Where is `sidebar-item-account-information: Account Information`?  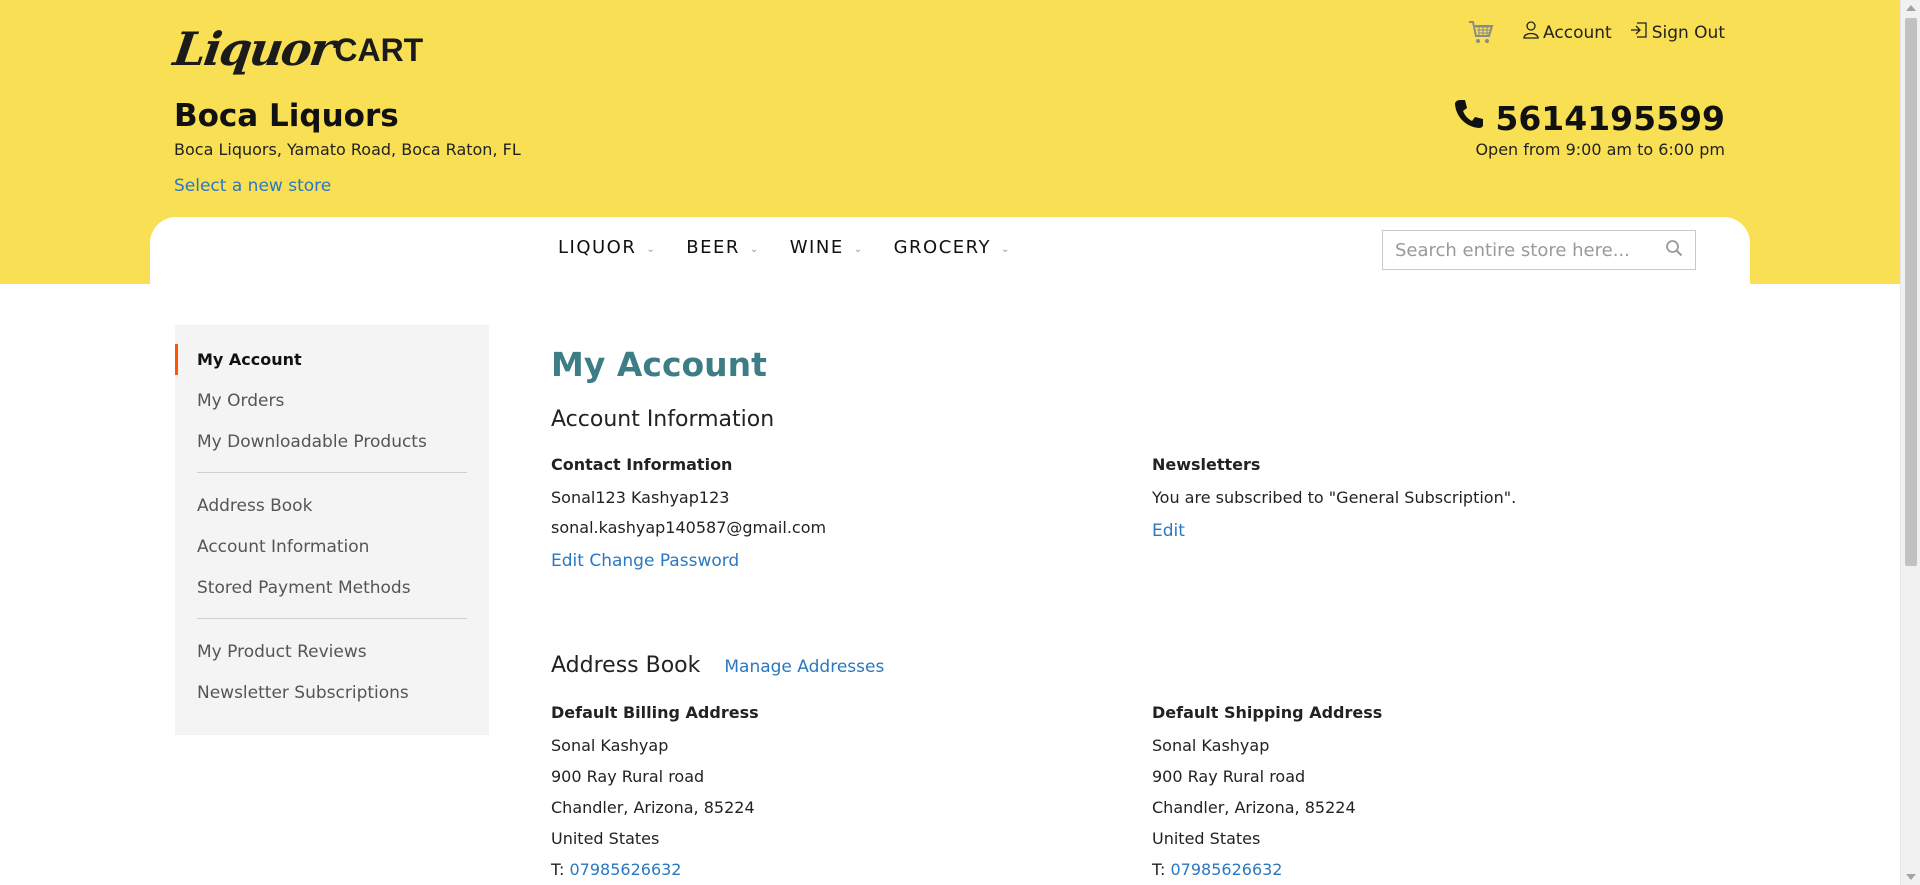
sidebar-item-account-information: Account Information is located at coordinates (332, 546).